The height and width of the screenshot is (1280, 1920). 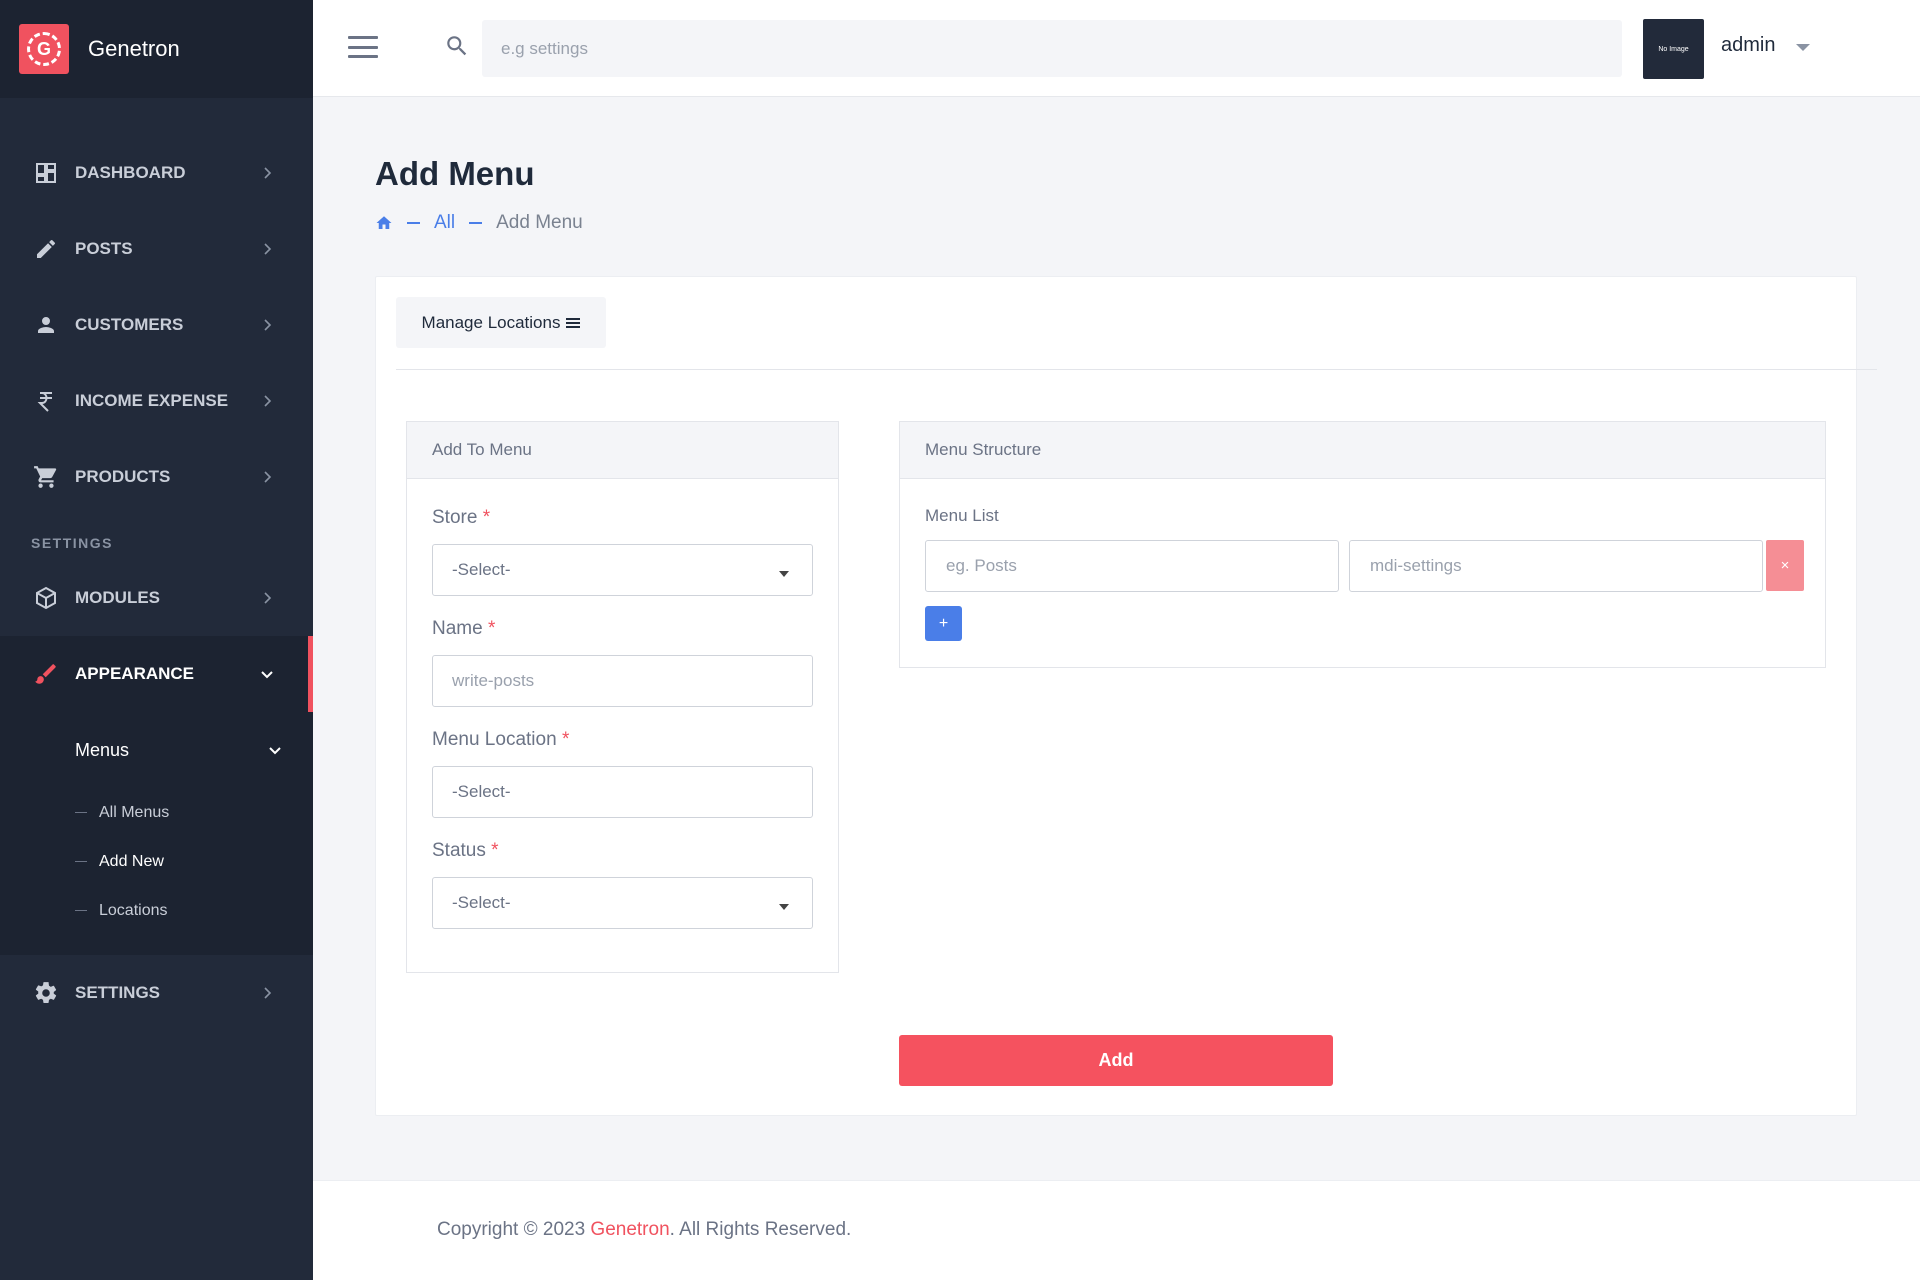 I want to click on submenu-menus-label: Menus, so click(x=102, y=749).